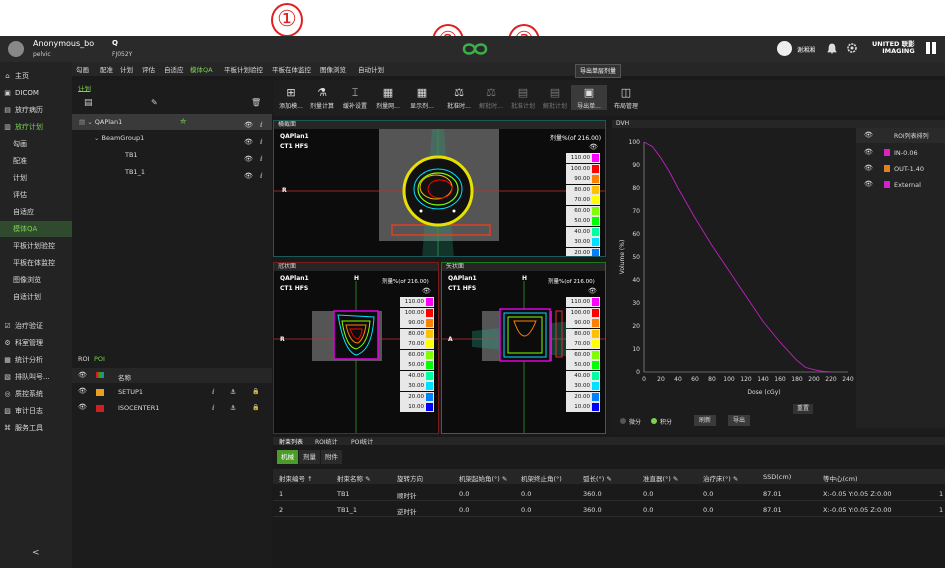 This screenshot has height=568, width=945. What do you see at coordinates (36, 280) in the screenshot?
I see `sidebar-item: 图像浏览` at bounding box center [36, 280].